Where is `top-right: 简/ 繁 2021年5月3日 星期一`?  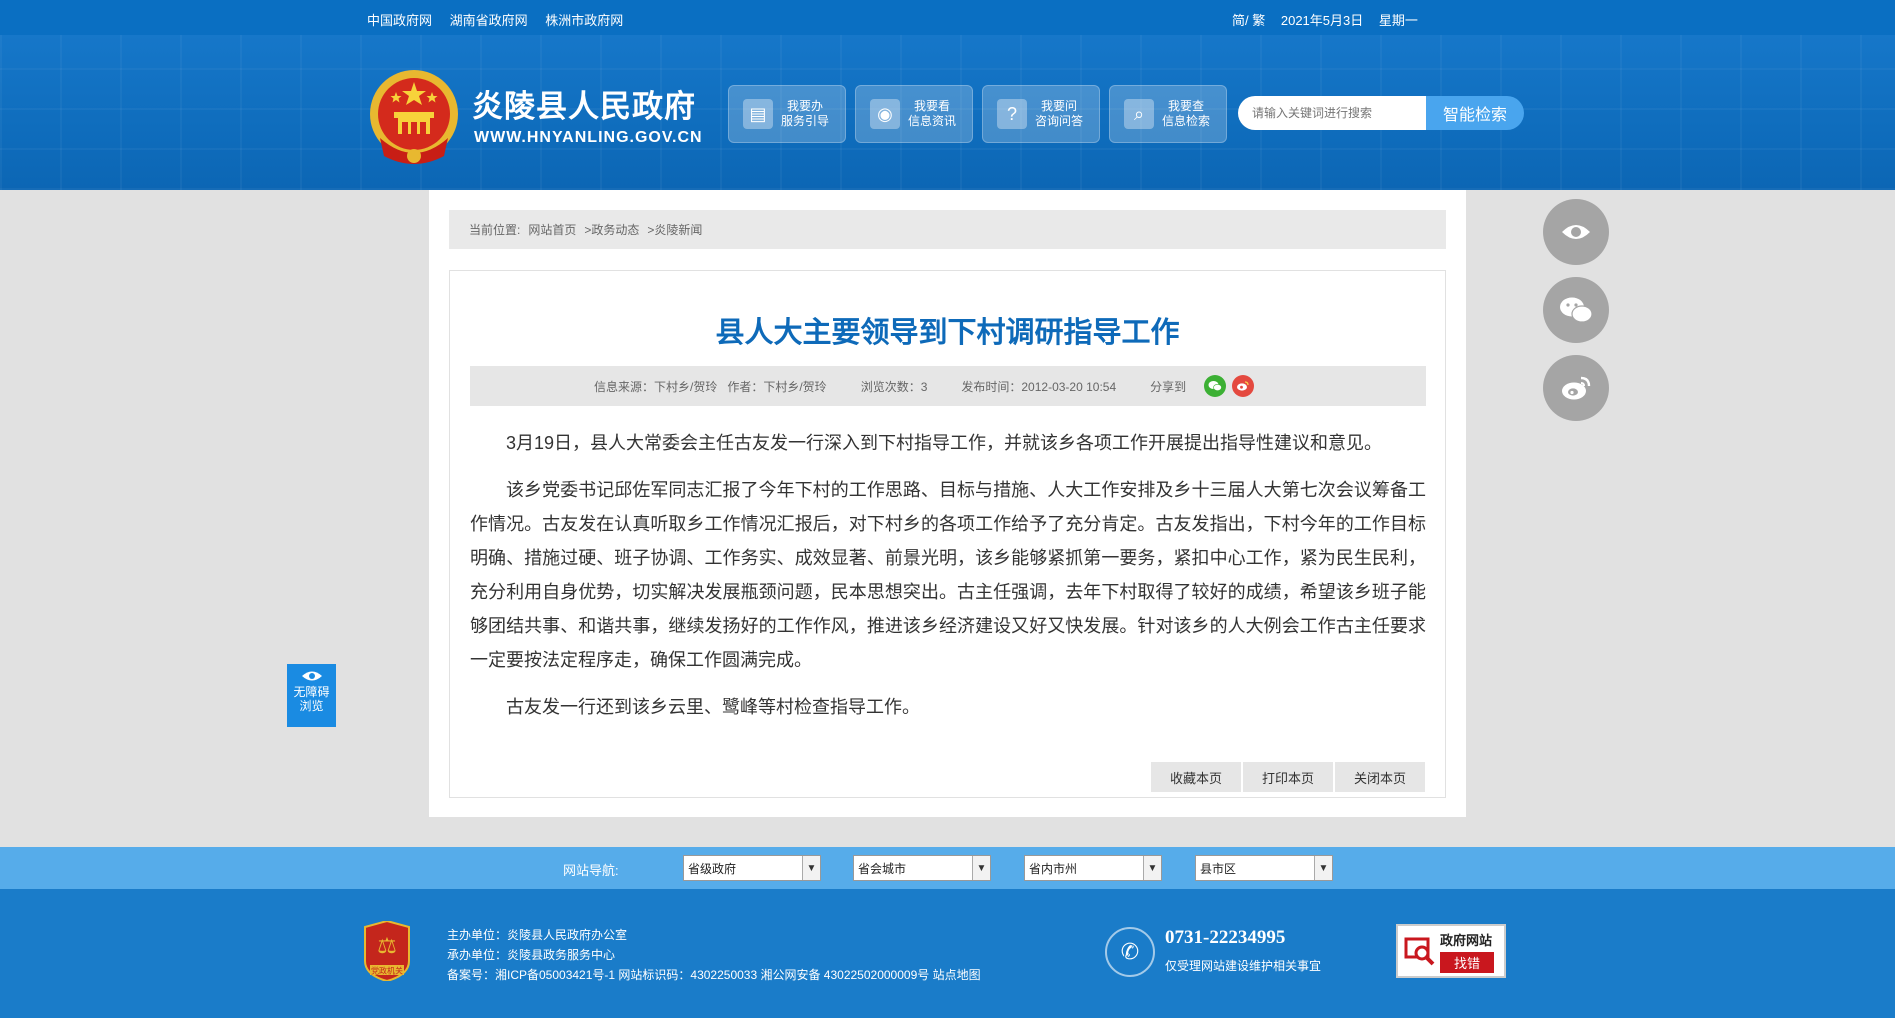
top-right: 简/ 繁 2021年5月3日 星期一 is located at coordinates (1331, 19).